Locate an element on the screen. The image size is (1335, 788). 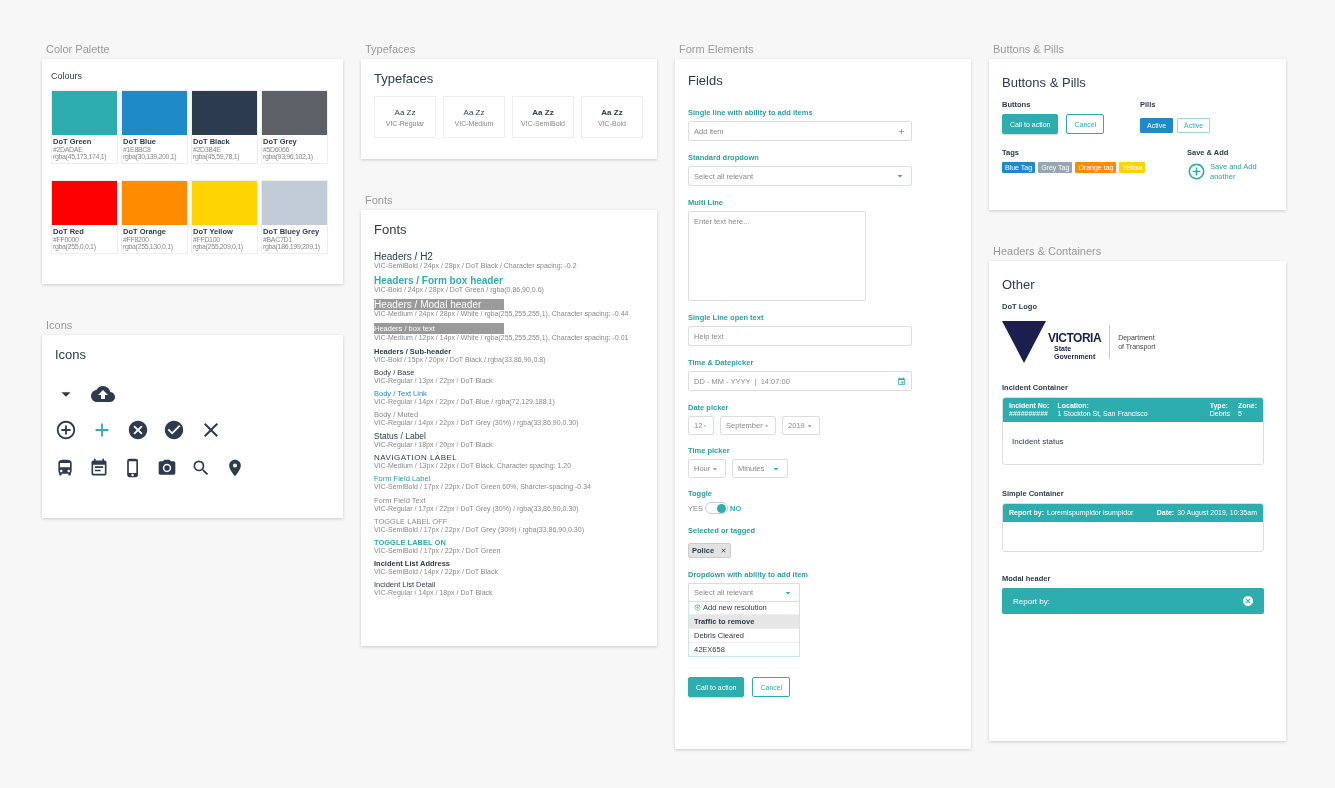
card-title: Icons is located at coordinates (71, 354).